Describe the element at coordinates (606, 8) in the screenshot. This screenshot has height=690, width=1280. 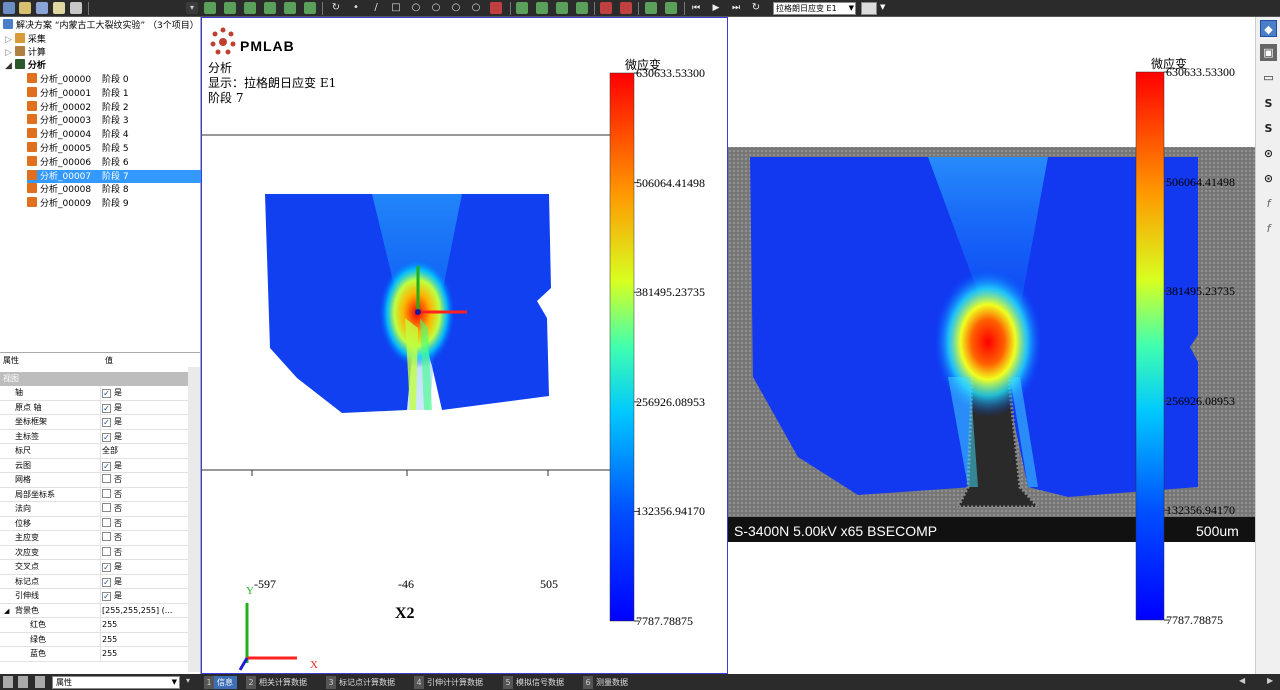
I see `remove-icon` at that location.